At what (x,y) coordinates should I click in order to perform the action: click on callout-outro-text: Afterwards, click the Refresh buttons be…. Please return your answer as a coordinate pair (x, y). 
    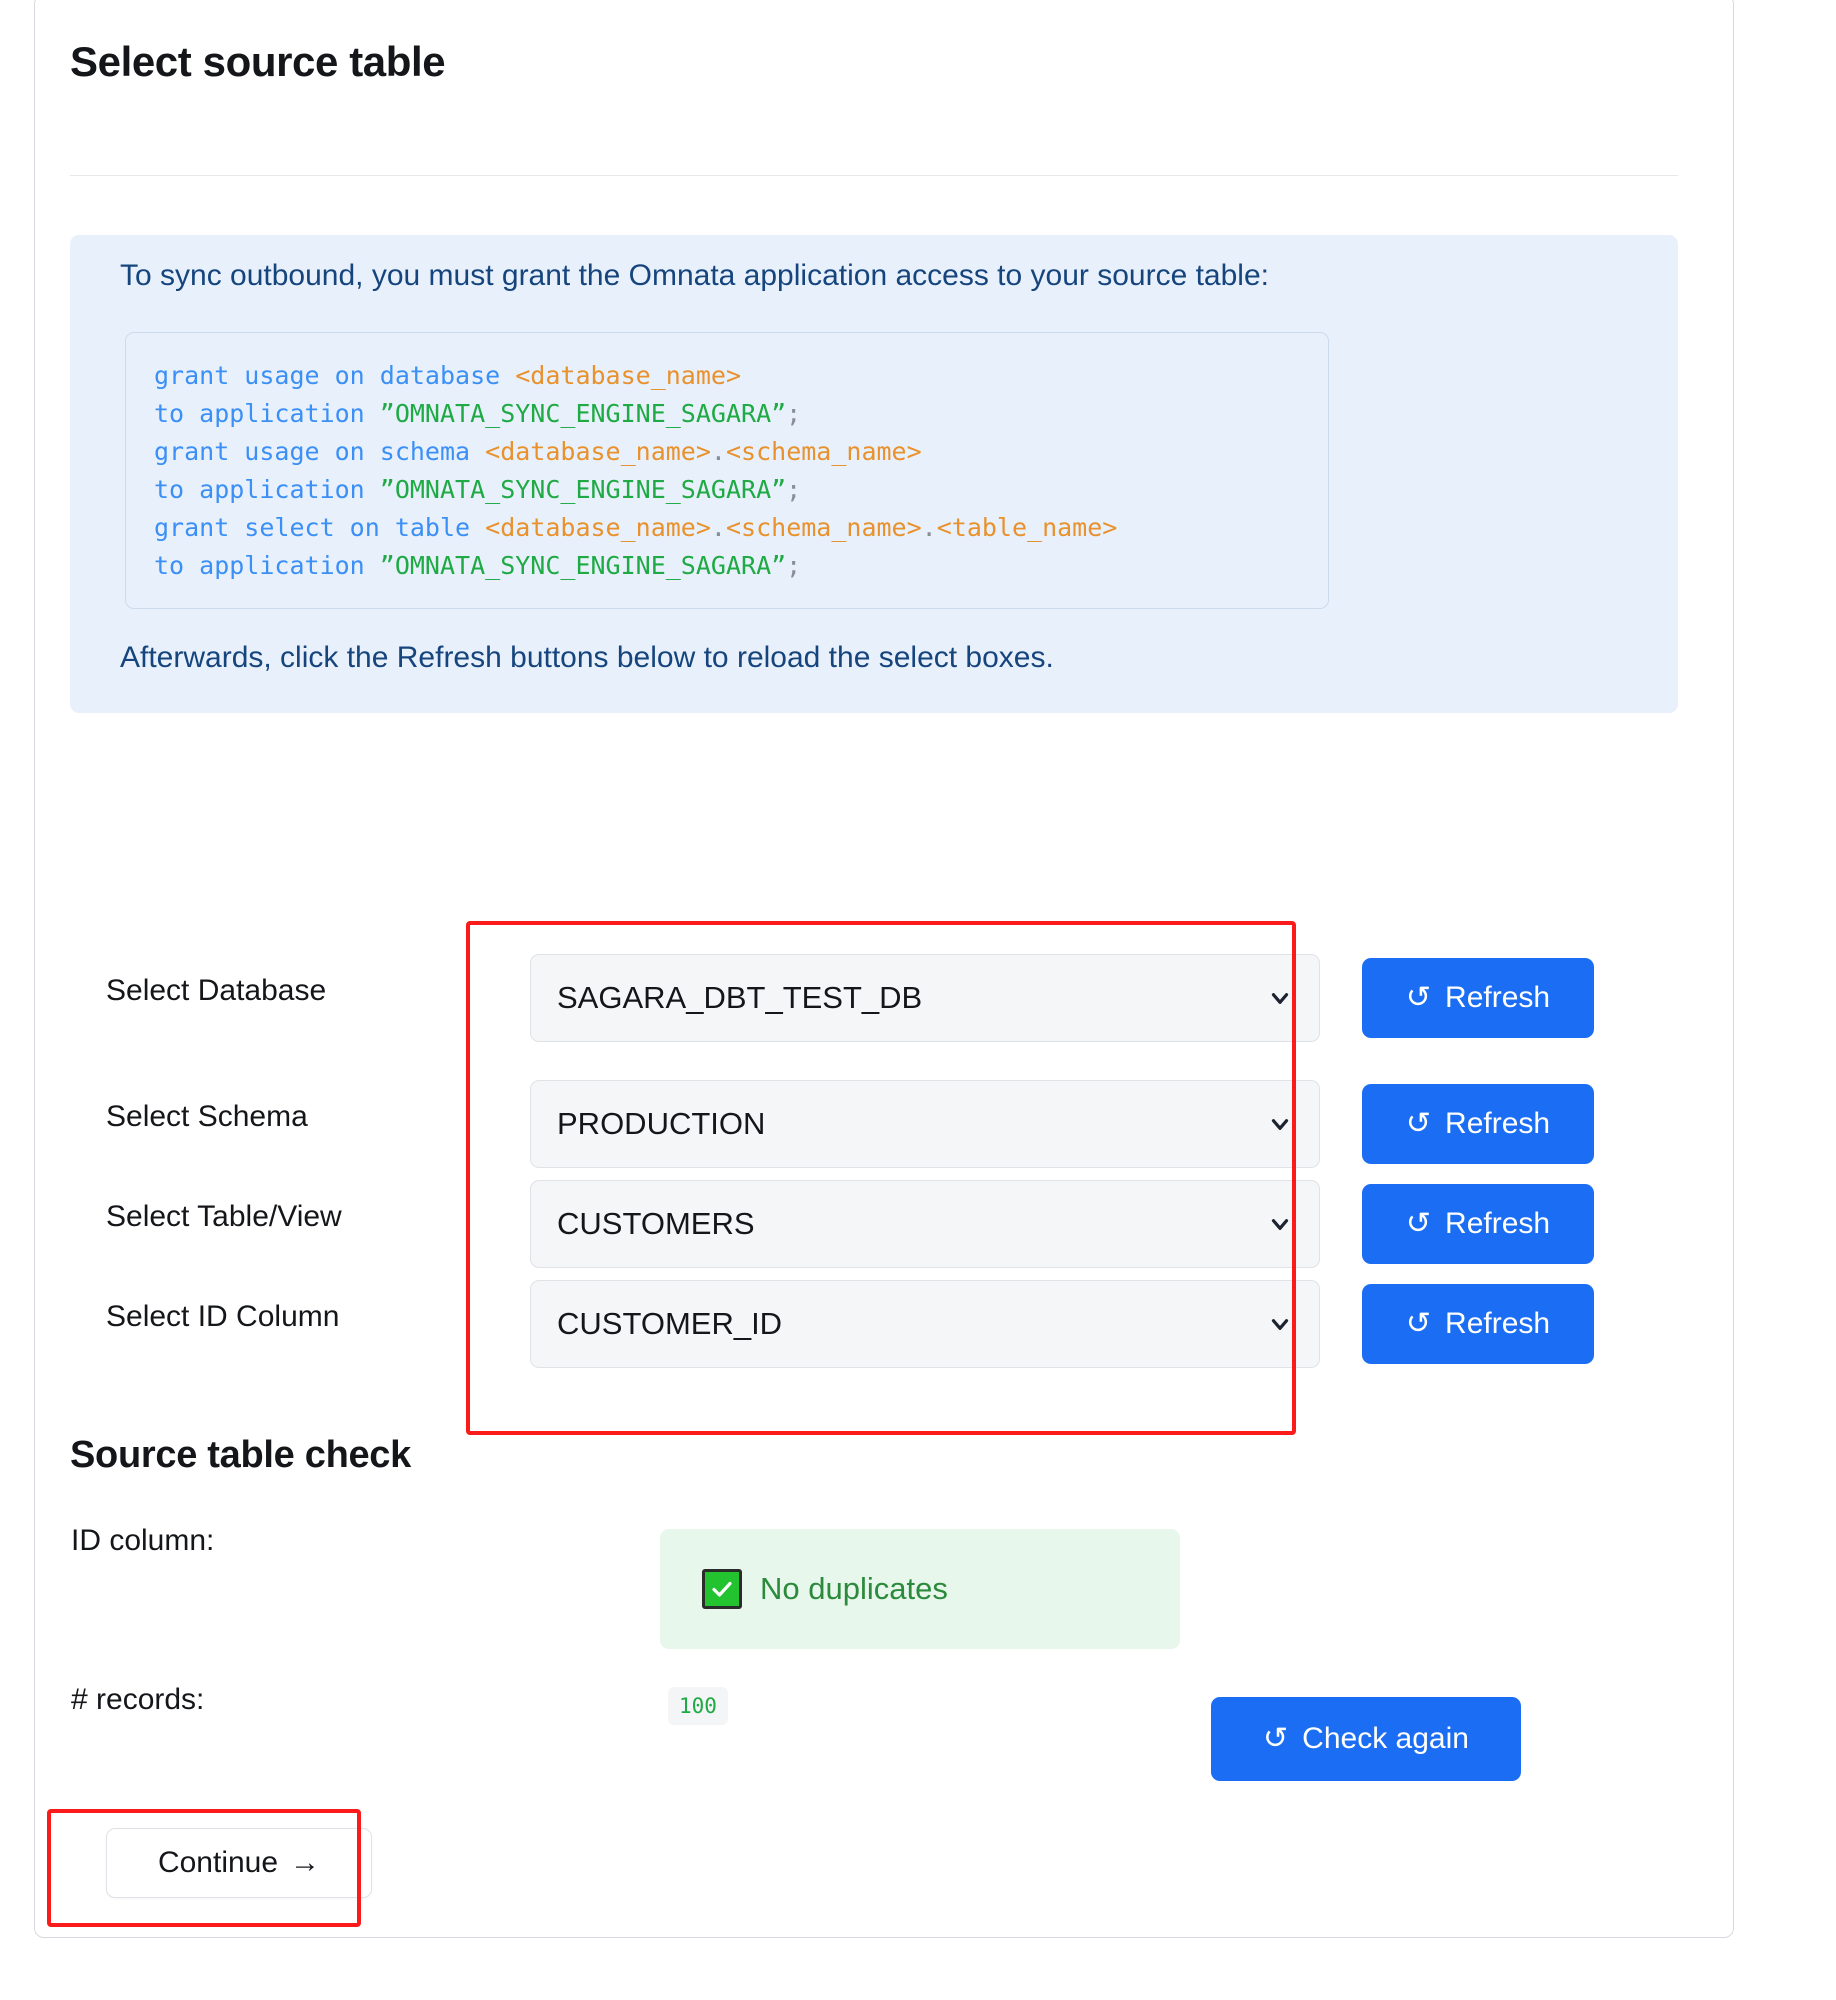
    Looking at the image, I should click on (587, 657).